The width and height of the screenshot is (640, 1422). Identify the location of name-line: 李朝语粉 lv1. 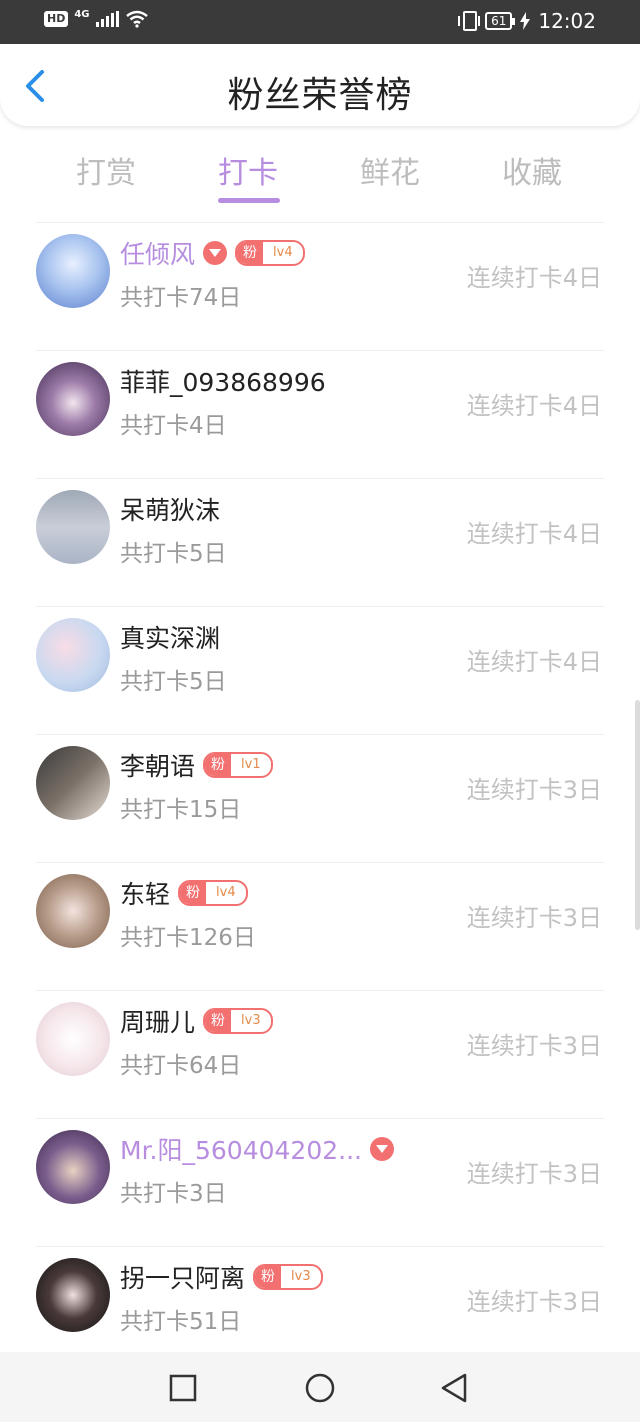
(196, 765).